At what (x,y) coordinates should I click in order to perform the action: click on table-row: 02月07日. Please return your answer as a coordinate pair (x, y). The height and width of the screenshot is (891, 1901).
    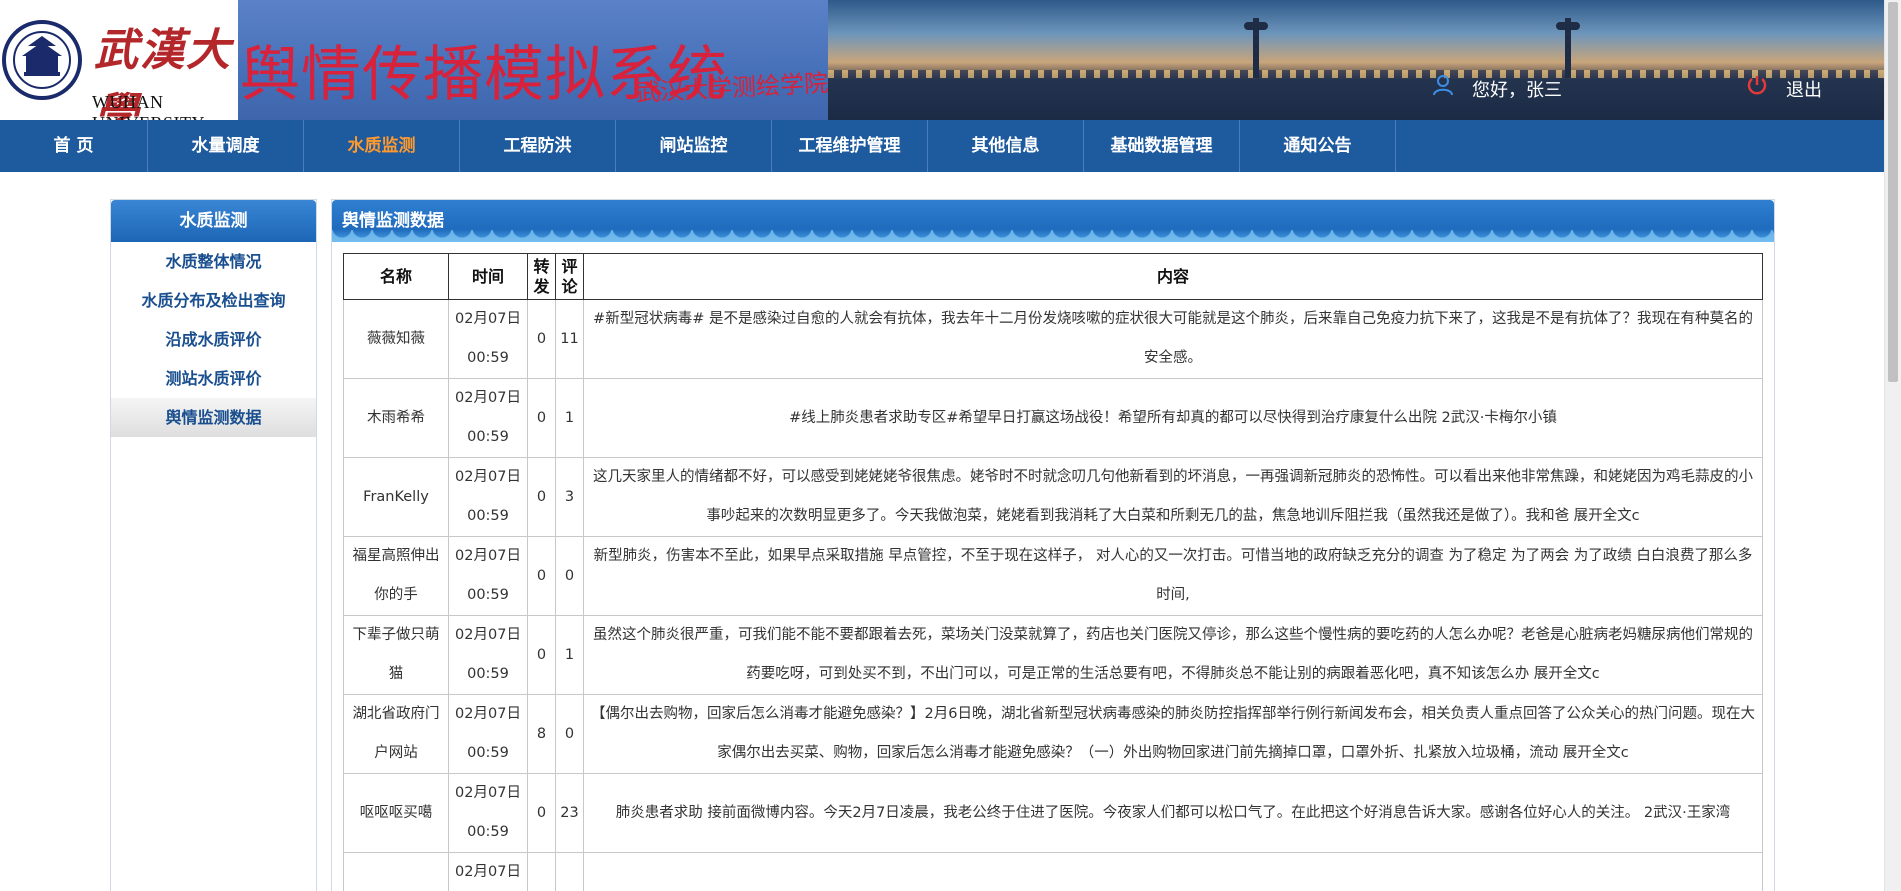
    Looking at the image, I should click on (1053, 871).